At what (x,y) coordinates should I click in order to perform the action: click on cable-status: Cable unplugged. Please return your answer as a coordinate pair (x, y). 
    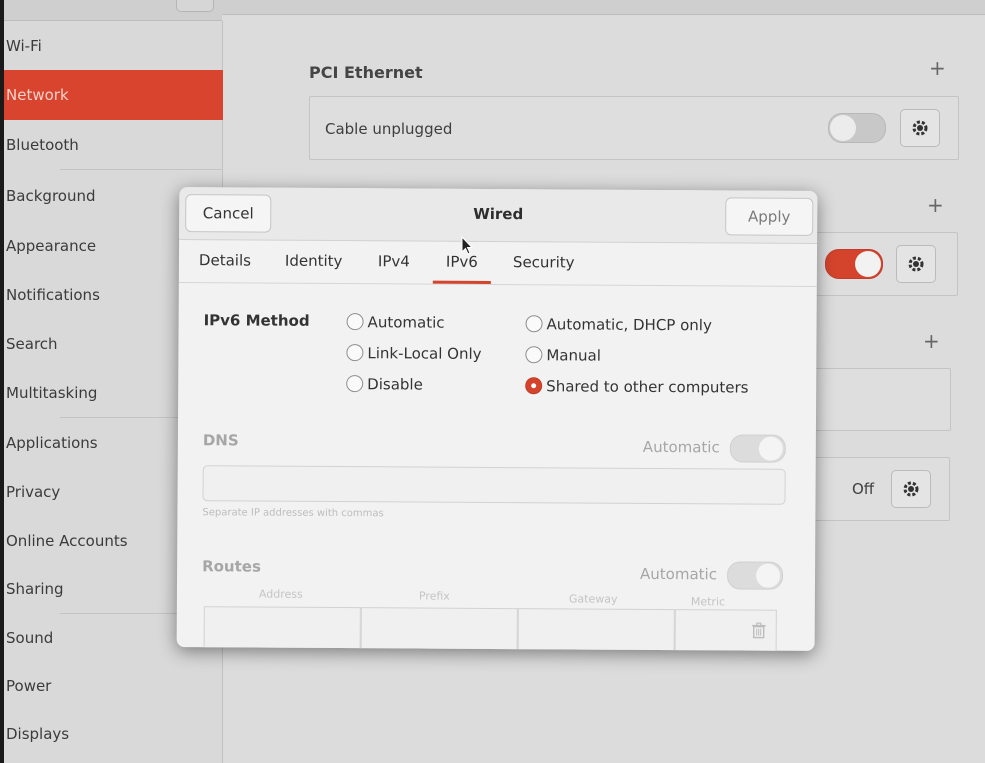
    Looking at the image, I should click on (389, 129).